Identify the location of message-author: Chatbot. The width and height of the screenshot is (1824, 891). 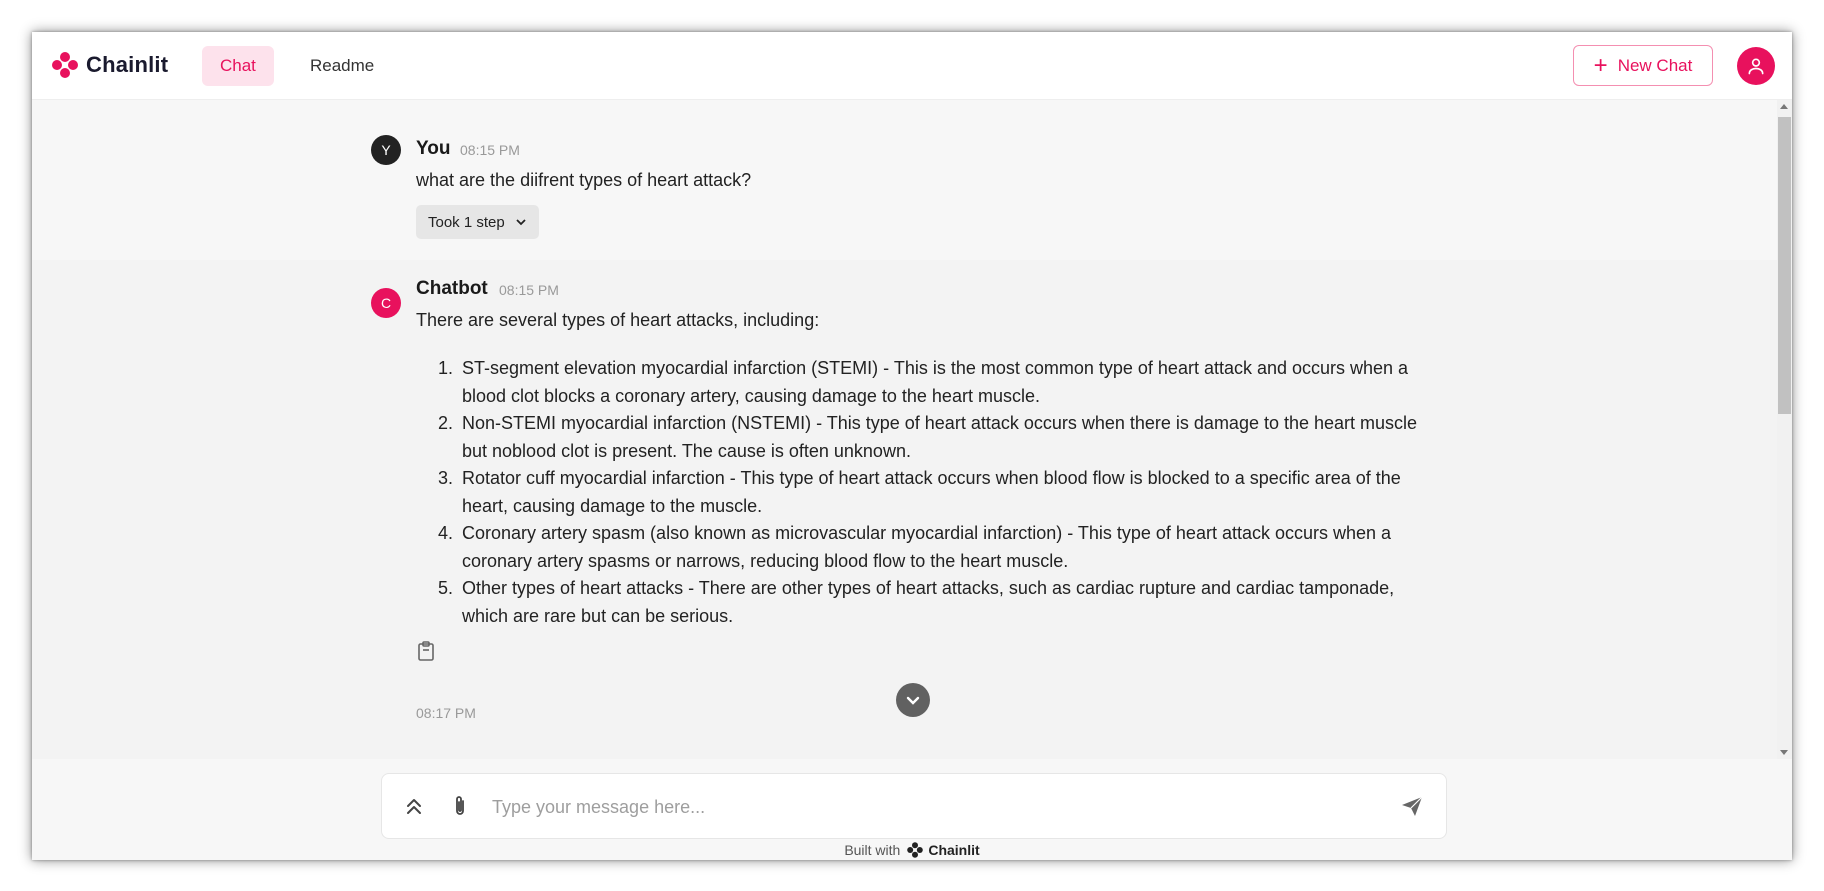
(452, 288).